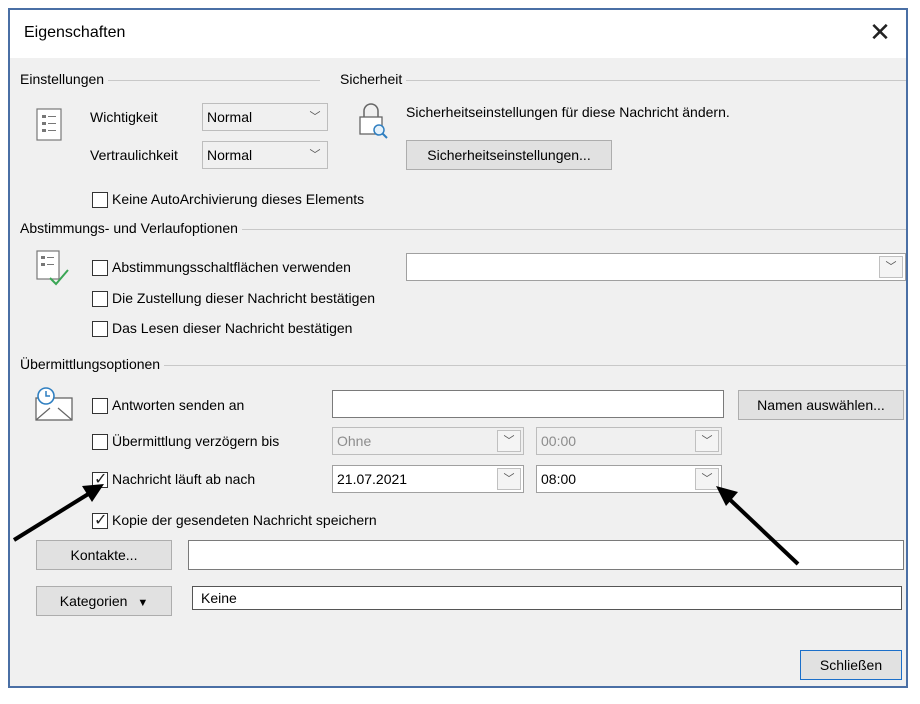 This screenshot has height=704, width=920. Describe the element at coordinates (56, 514) in the screenshot. I see `arrow-annotation-left` at that location.